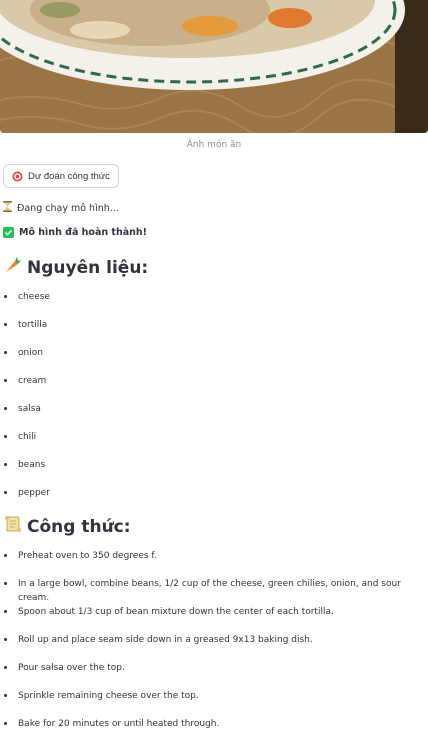  I want to click on check-icon, so click(8, 232).